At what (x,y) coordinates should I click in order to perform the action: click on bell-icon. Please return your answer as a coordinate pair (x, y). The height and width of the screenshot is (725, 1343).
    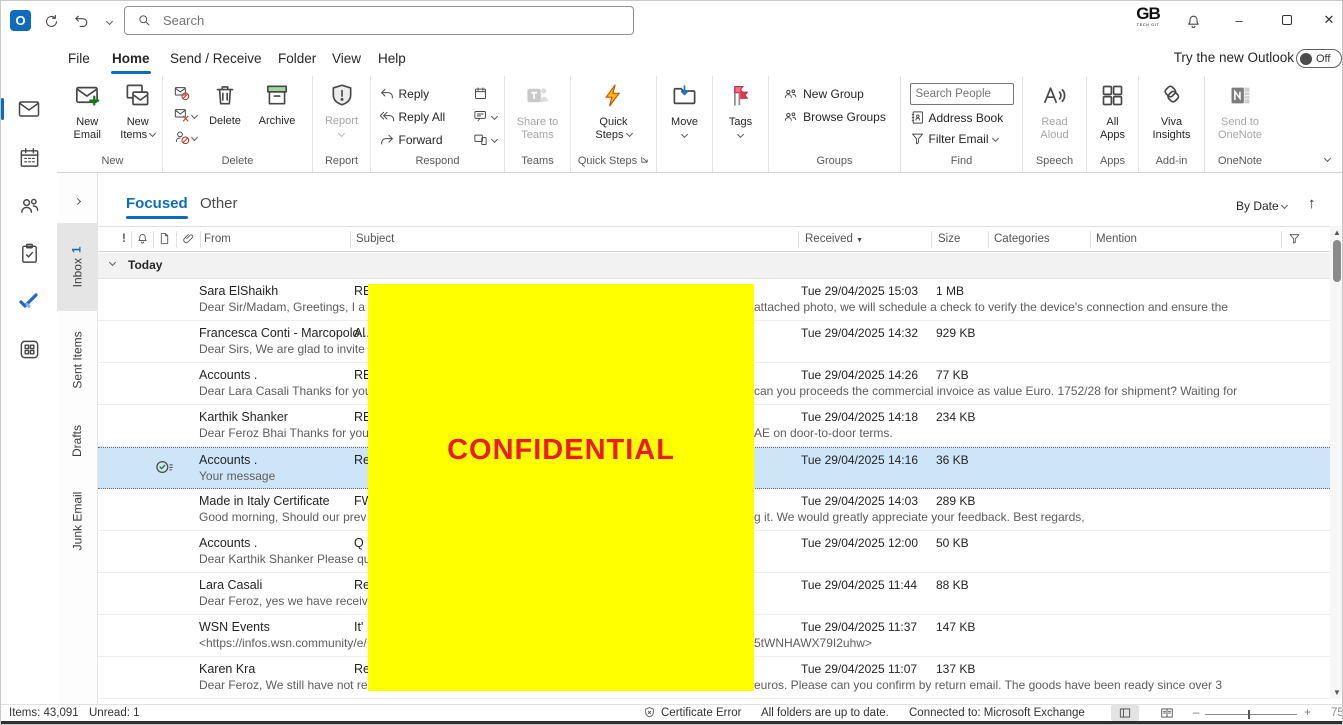
    Looking at the image, I should click on (1193, 21).